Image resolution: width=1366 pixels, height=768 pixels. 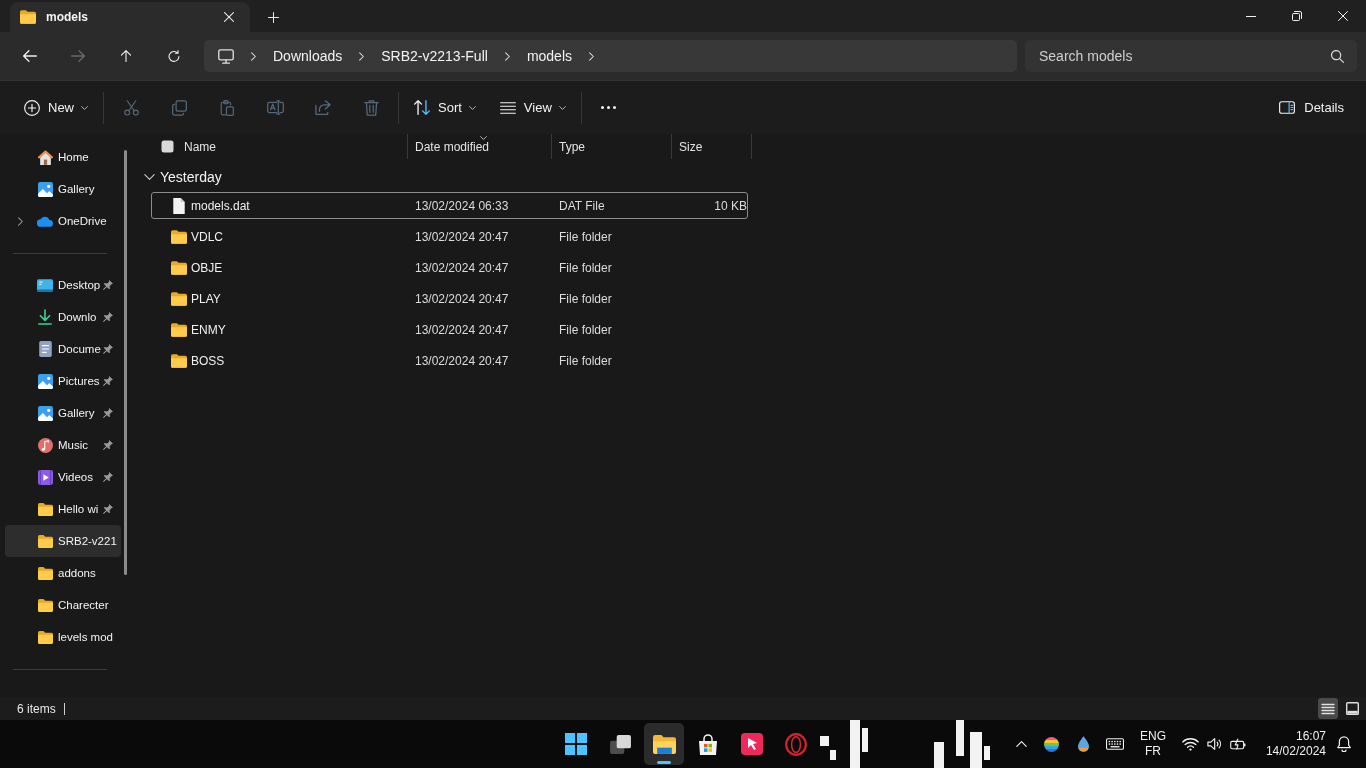 What do you see at coordinates (130, 17) in the screenshot?
I see `tab: models` at bounding box center [130, 17].